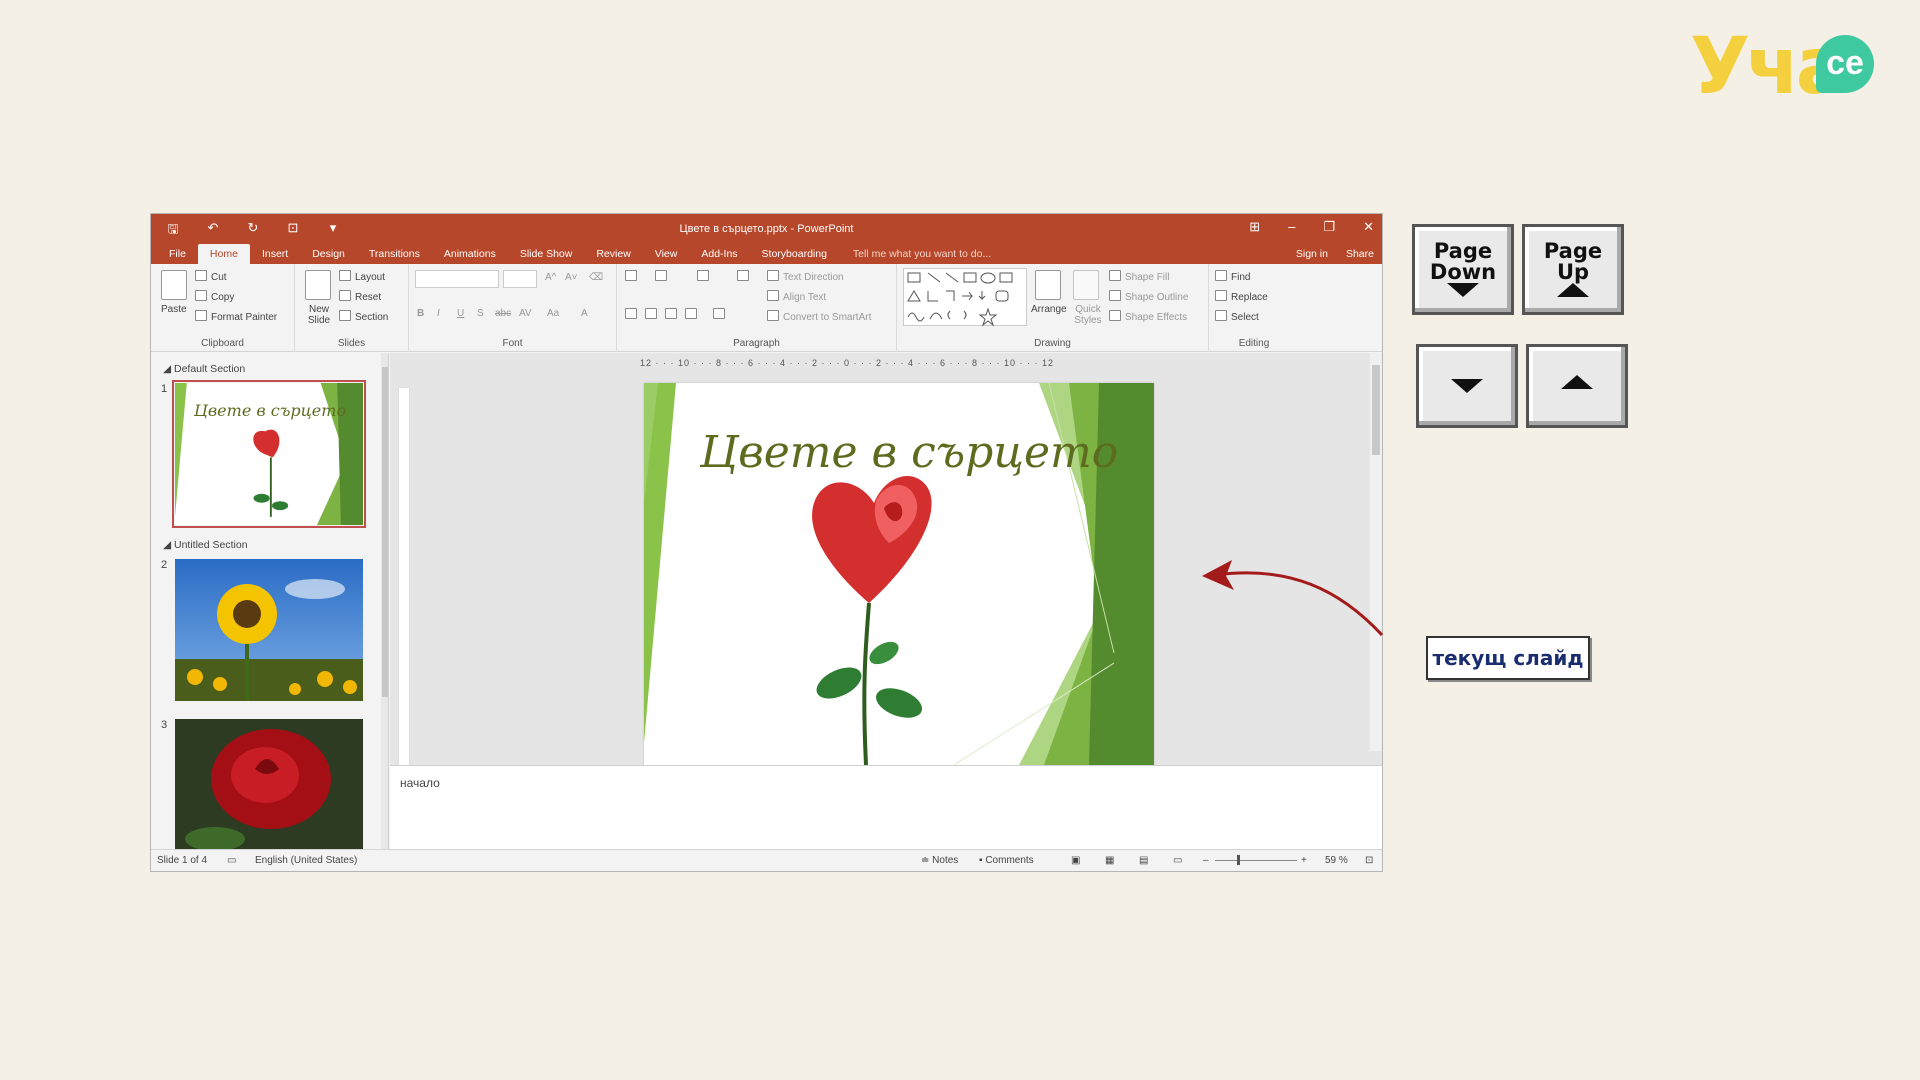 The height and width of the screenshot is (1080, 1920). Describe the element at coordinates (394, 254) in the screenshot. I see `tab-transitions: Transitions` at that location.